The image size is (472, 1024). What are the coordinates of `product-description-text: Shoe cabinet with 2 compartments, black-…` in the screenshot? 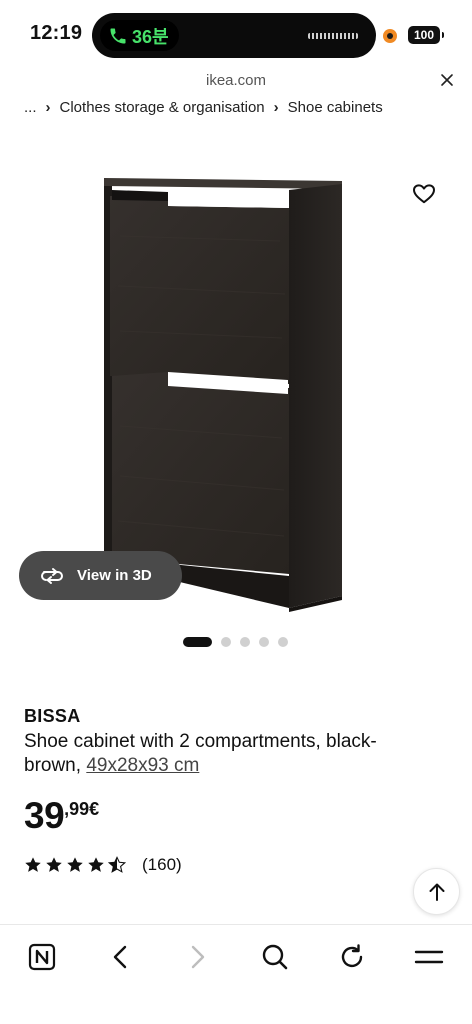 It's located at (200, 753).